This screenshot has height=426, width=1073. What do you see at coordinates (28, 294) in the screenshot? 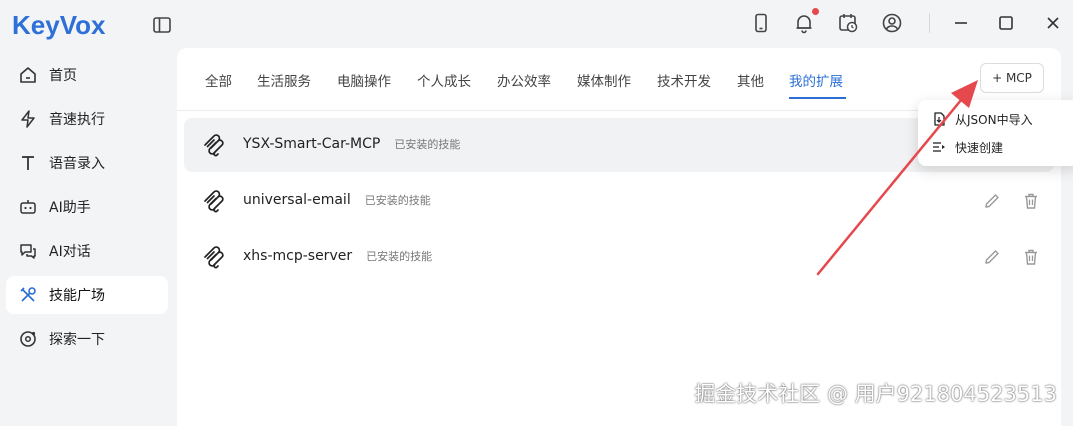
I see `tools-icon` at bounding box center [28, 294].